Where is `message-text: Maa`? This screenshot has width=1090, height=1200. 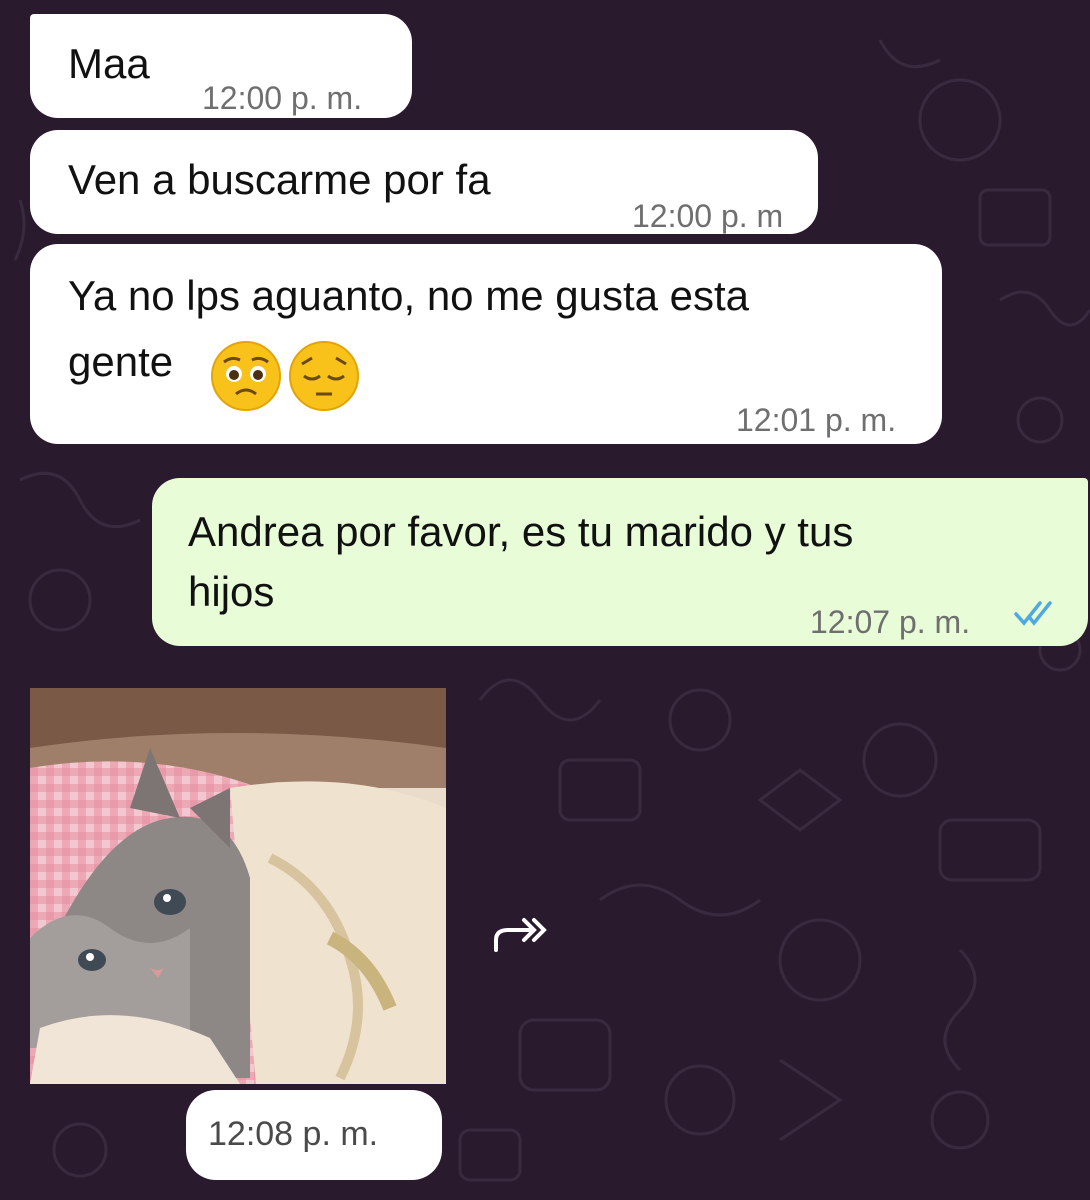
message-text: Maa is located at coordinates (109, 63).